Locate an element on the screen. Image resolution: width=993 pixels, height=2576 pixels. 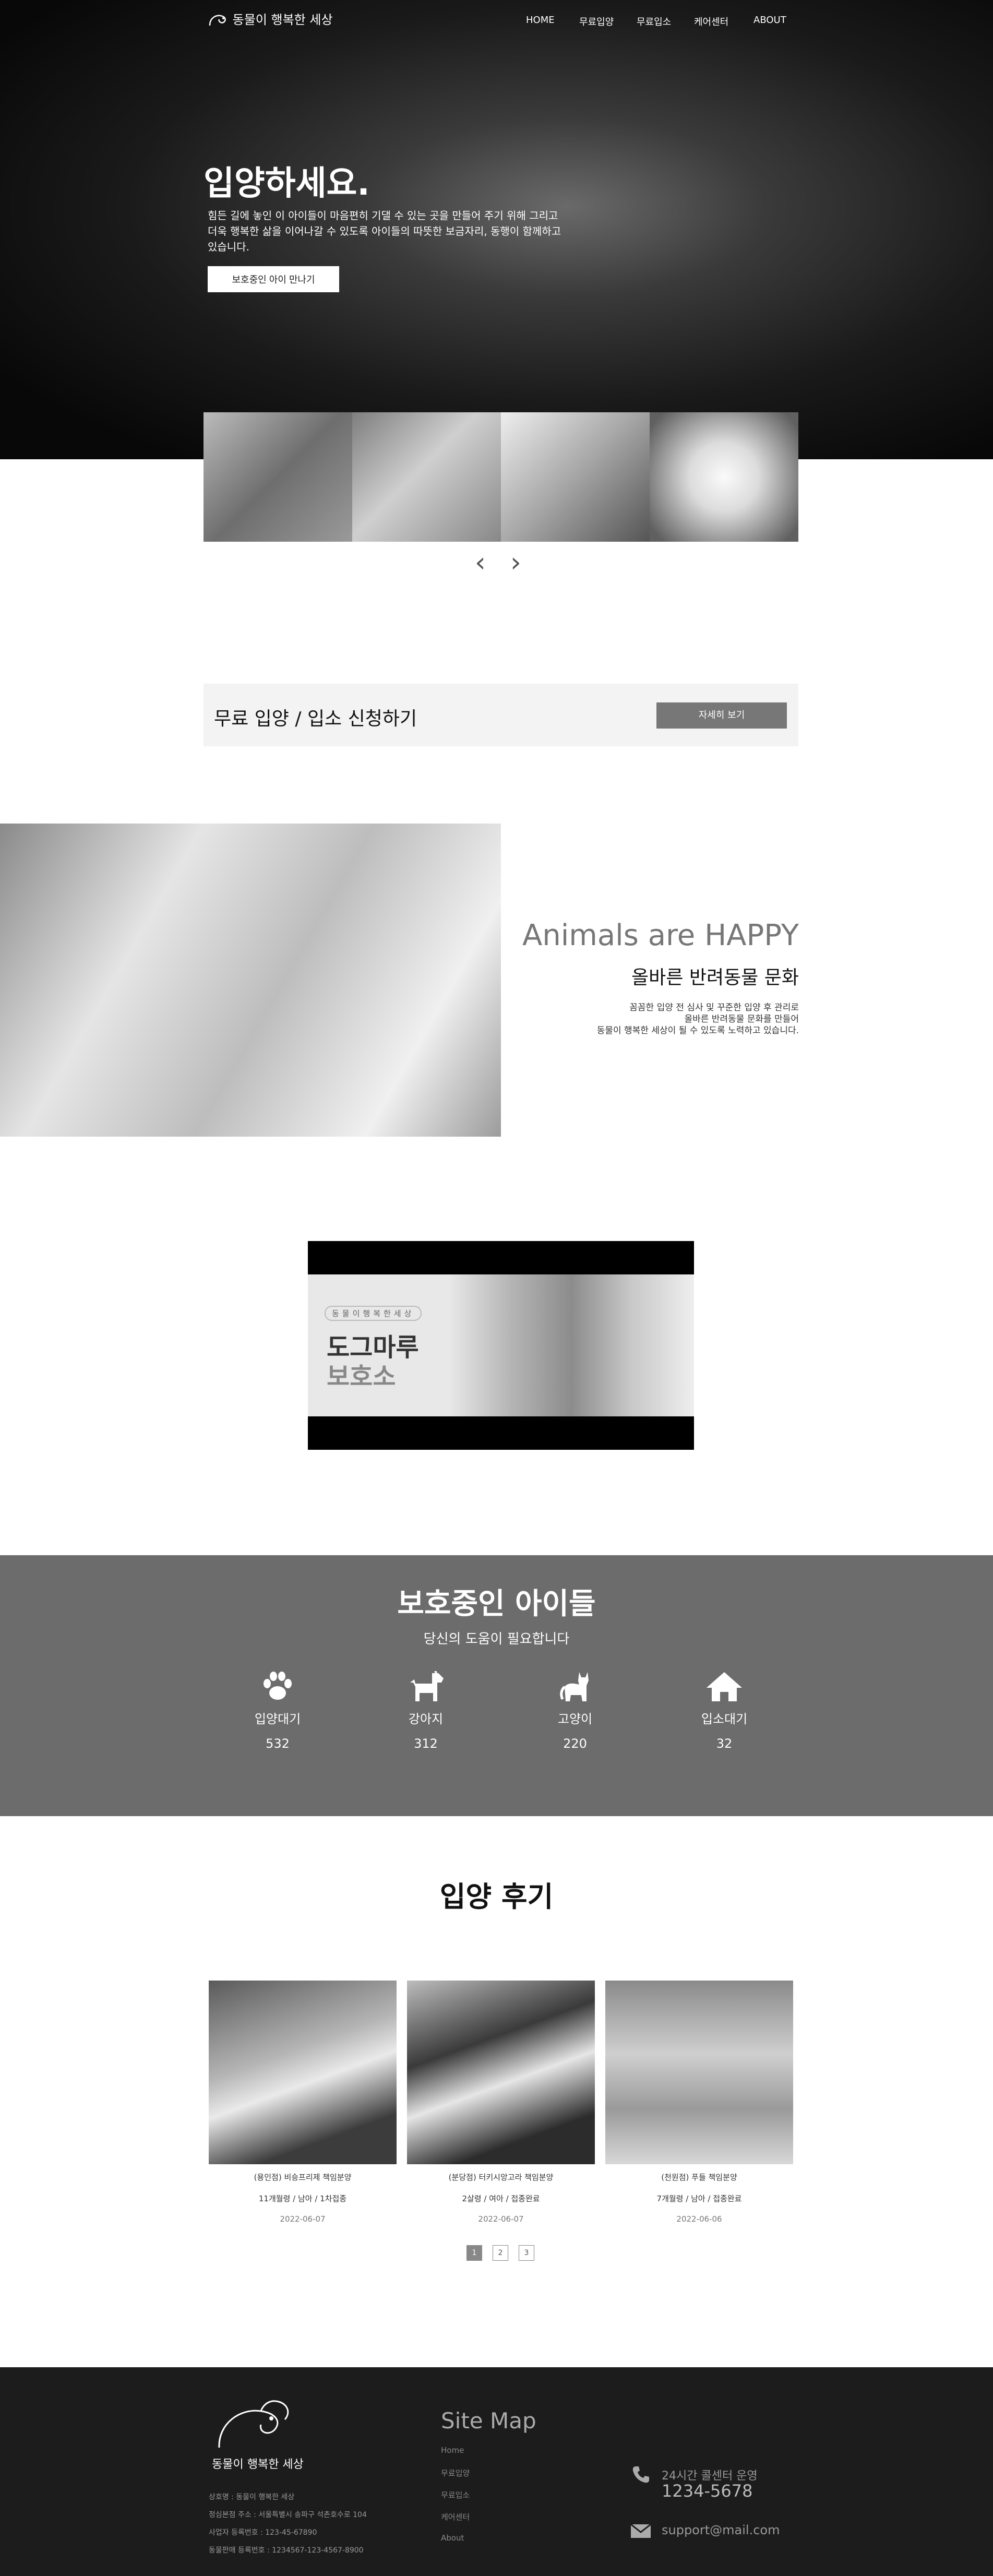
sitemap-admission: 무료입소 is located at coordinates (455, 2500).